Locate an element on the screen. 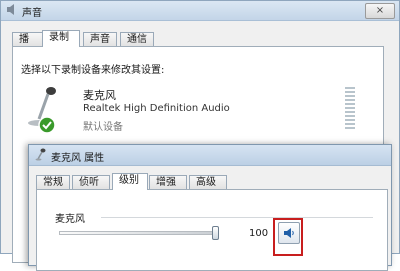 This screenshot has height=271, width=400. tab-advanced: 高级 is located at coordinates (208, 182).